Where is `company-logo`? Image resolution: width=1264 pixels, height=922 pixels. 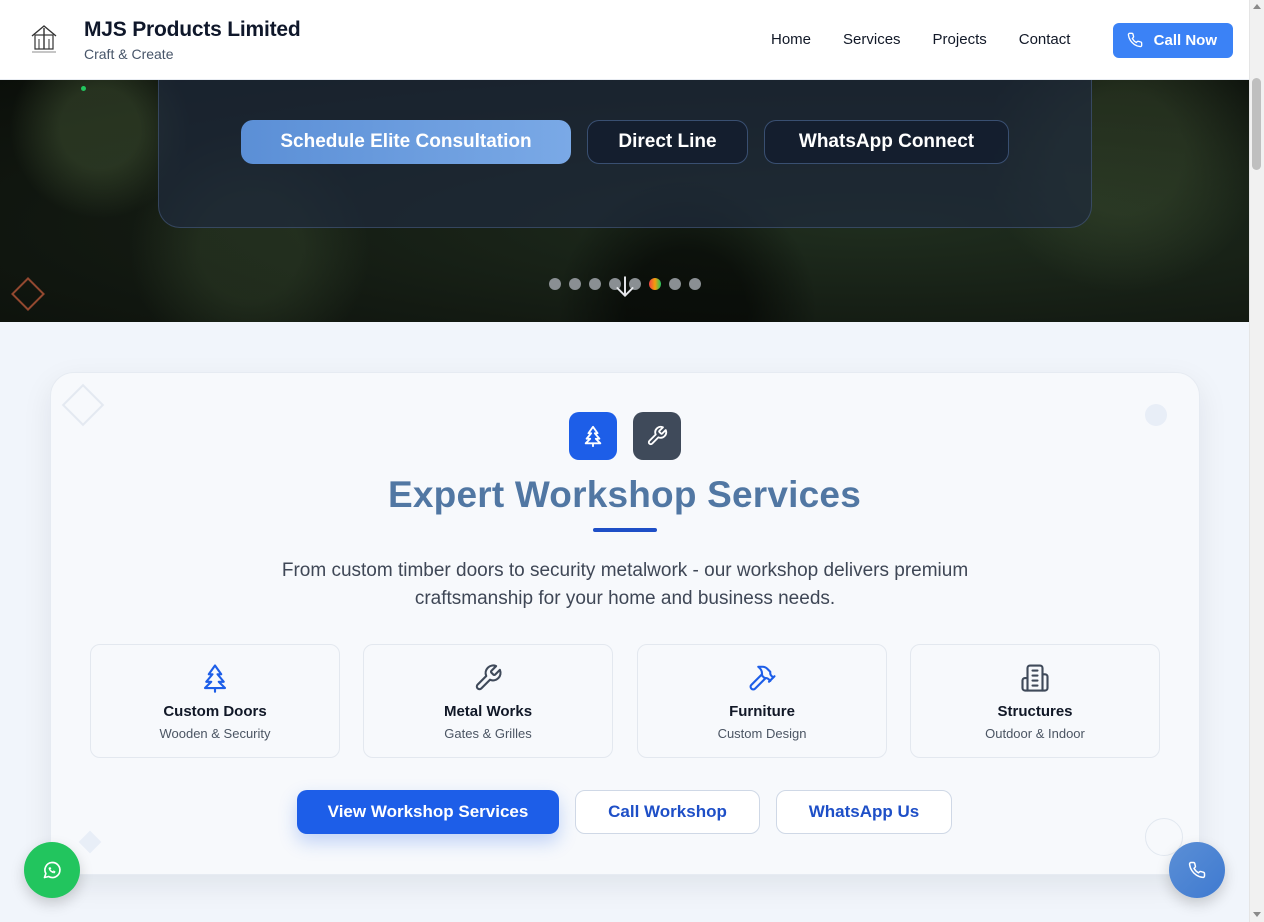
company-logo is located at coordinates (44, 38).